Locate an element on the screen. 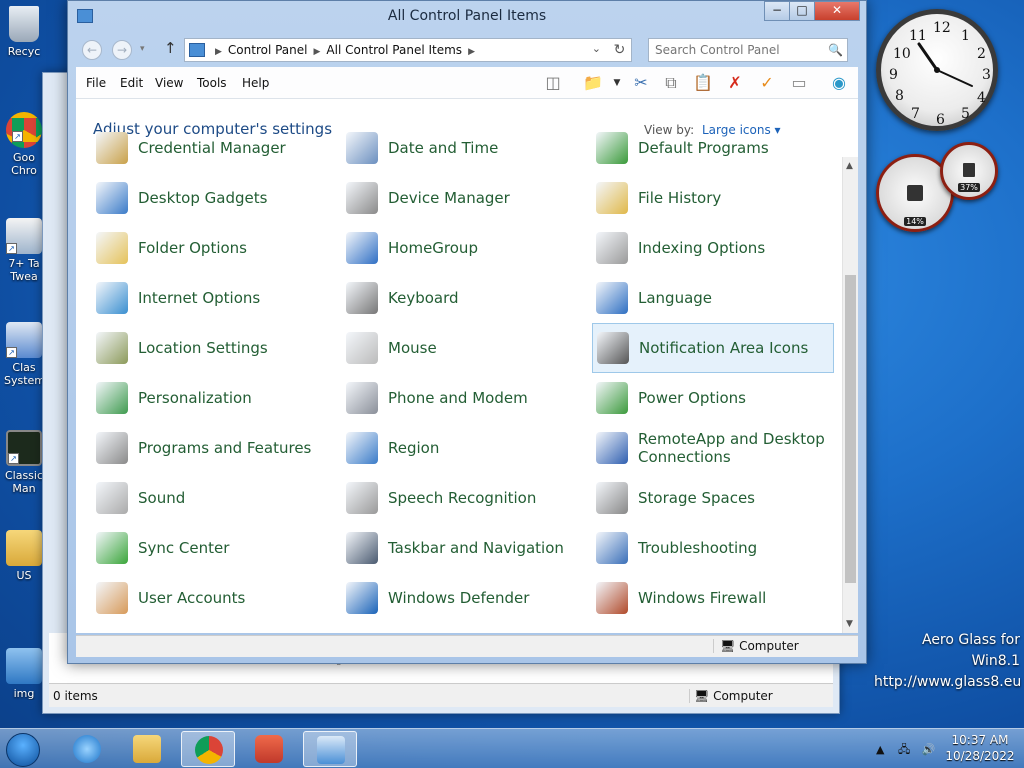 The height and width of the screenshot is (768, 1024). cp-item-internet-options: Internet Options is located at coordinates (213, 298).